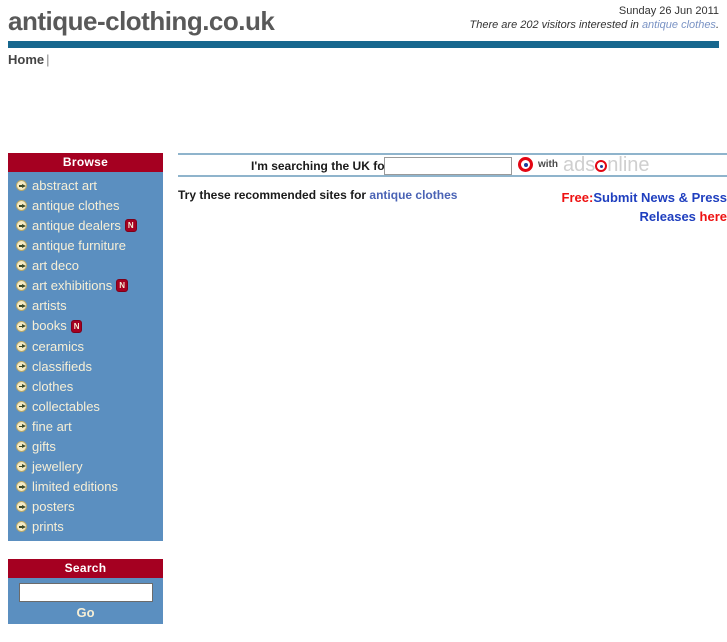  I want to click on browse-item-antique-clothes: antique clothes, so click(85, 205).